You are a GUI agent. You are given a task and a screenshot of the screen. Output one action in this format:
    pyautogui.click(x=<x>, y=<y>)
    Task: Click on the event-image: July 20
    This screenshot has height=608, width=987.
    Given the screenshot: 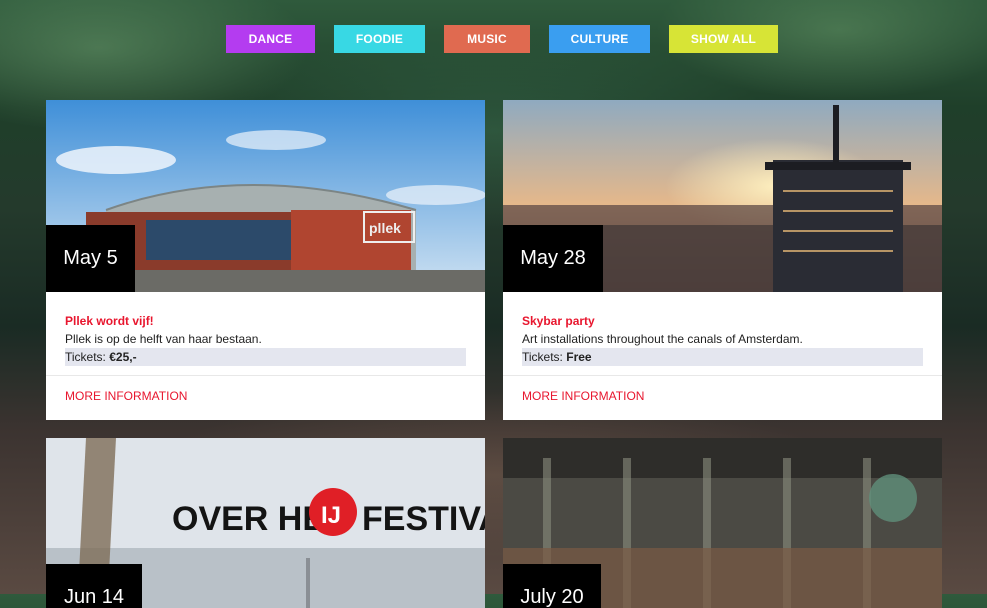 What is the action you would take?
    pyautogui.click(x=722, y=523)
    